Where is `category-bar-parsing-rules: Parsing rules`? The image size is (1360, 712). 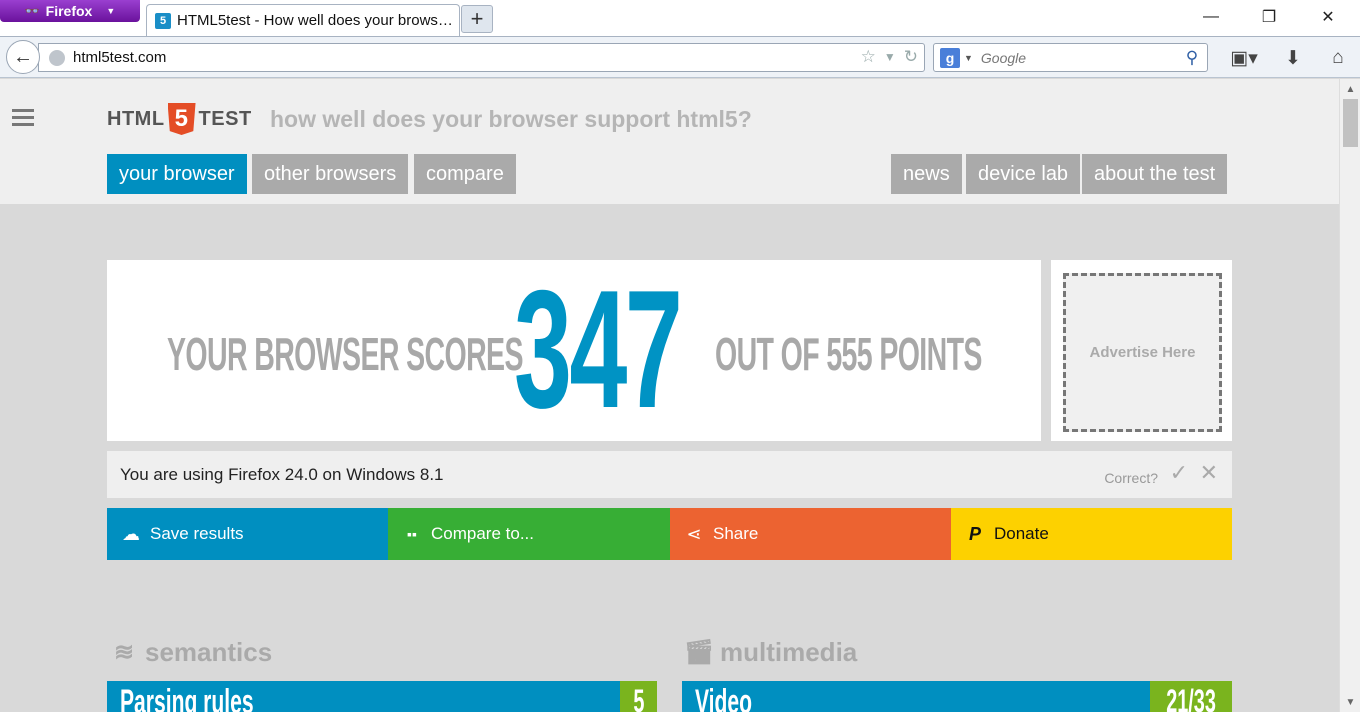
category-bar-parsing-rules: Parsing rules is located at coordinates (363, 696).